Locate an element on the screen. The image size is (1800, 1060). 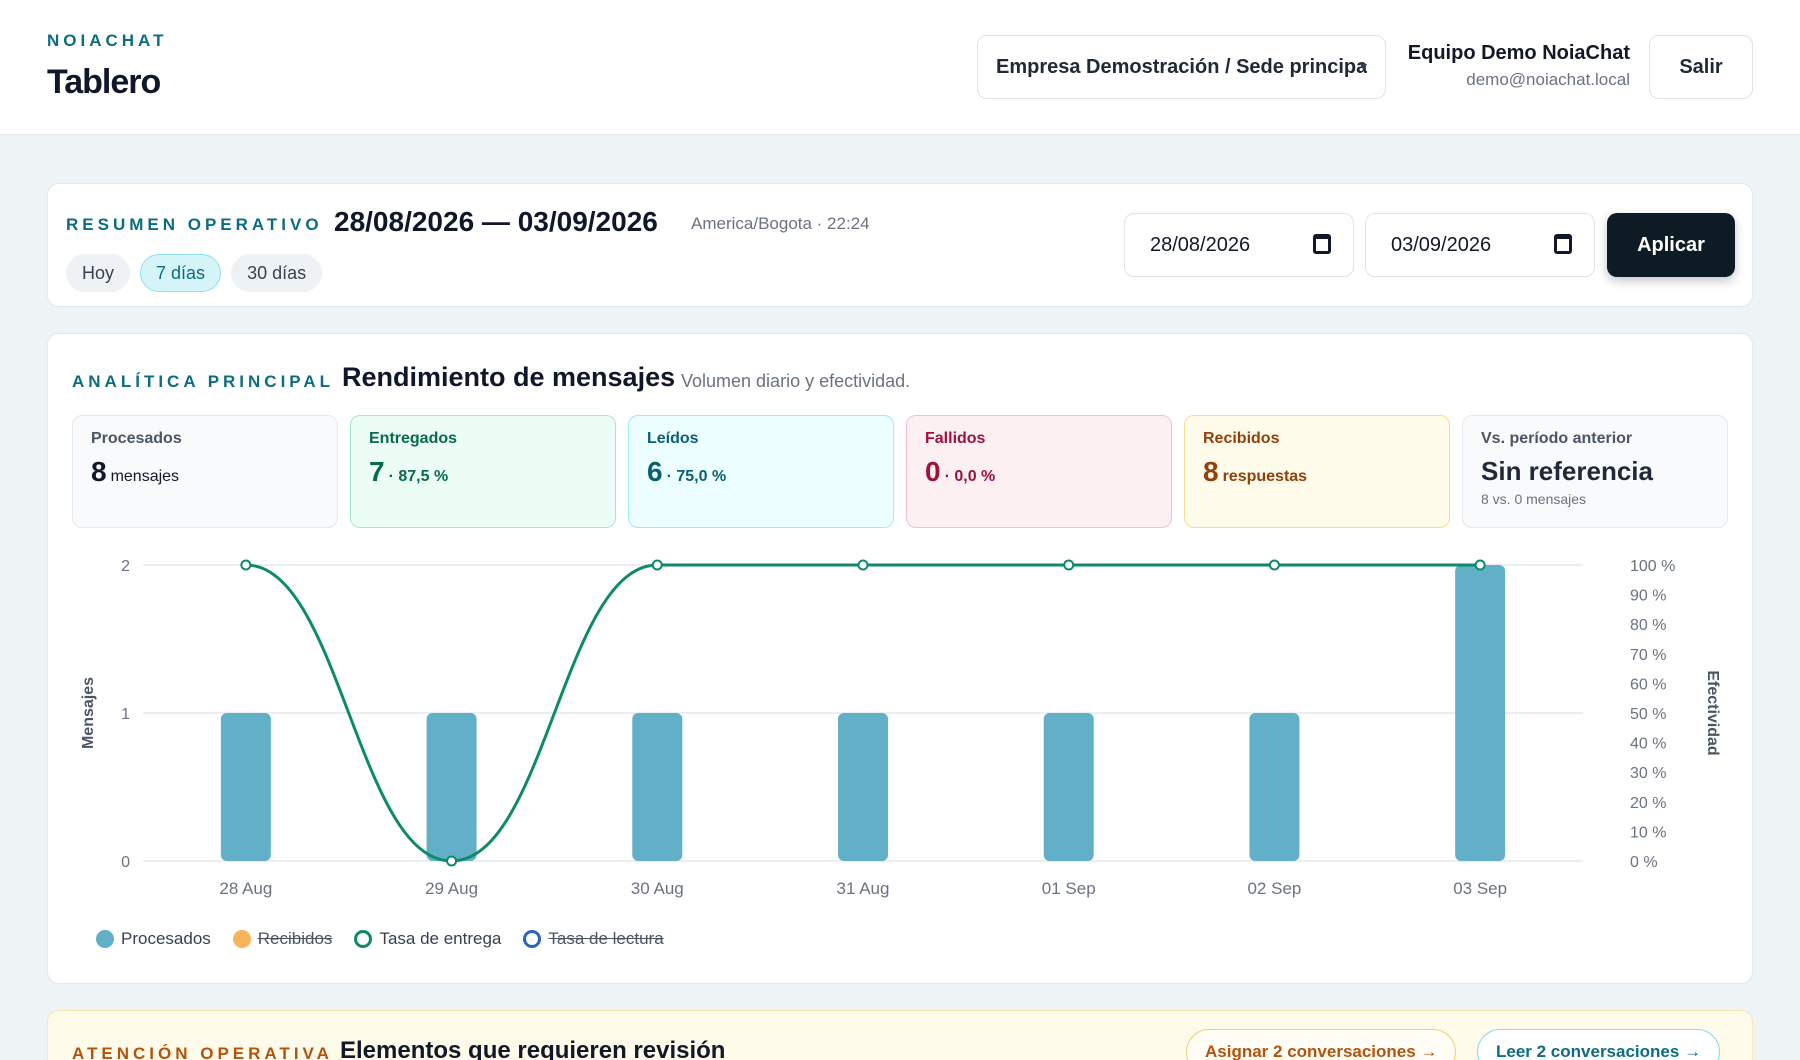
date-from-value: 28/08/2026 is located at coordinates (1200, 244).